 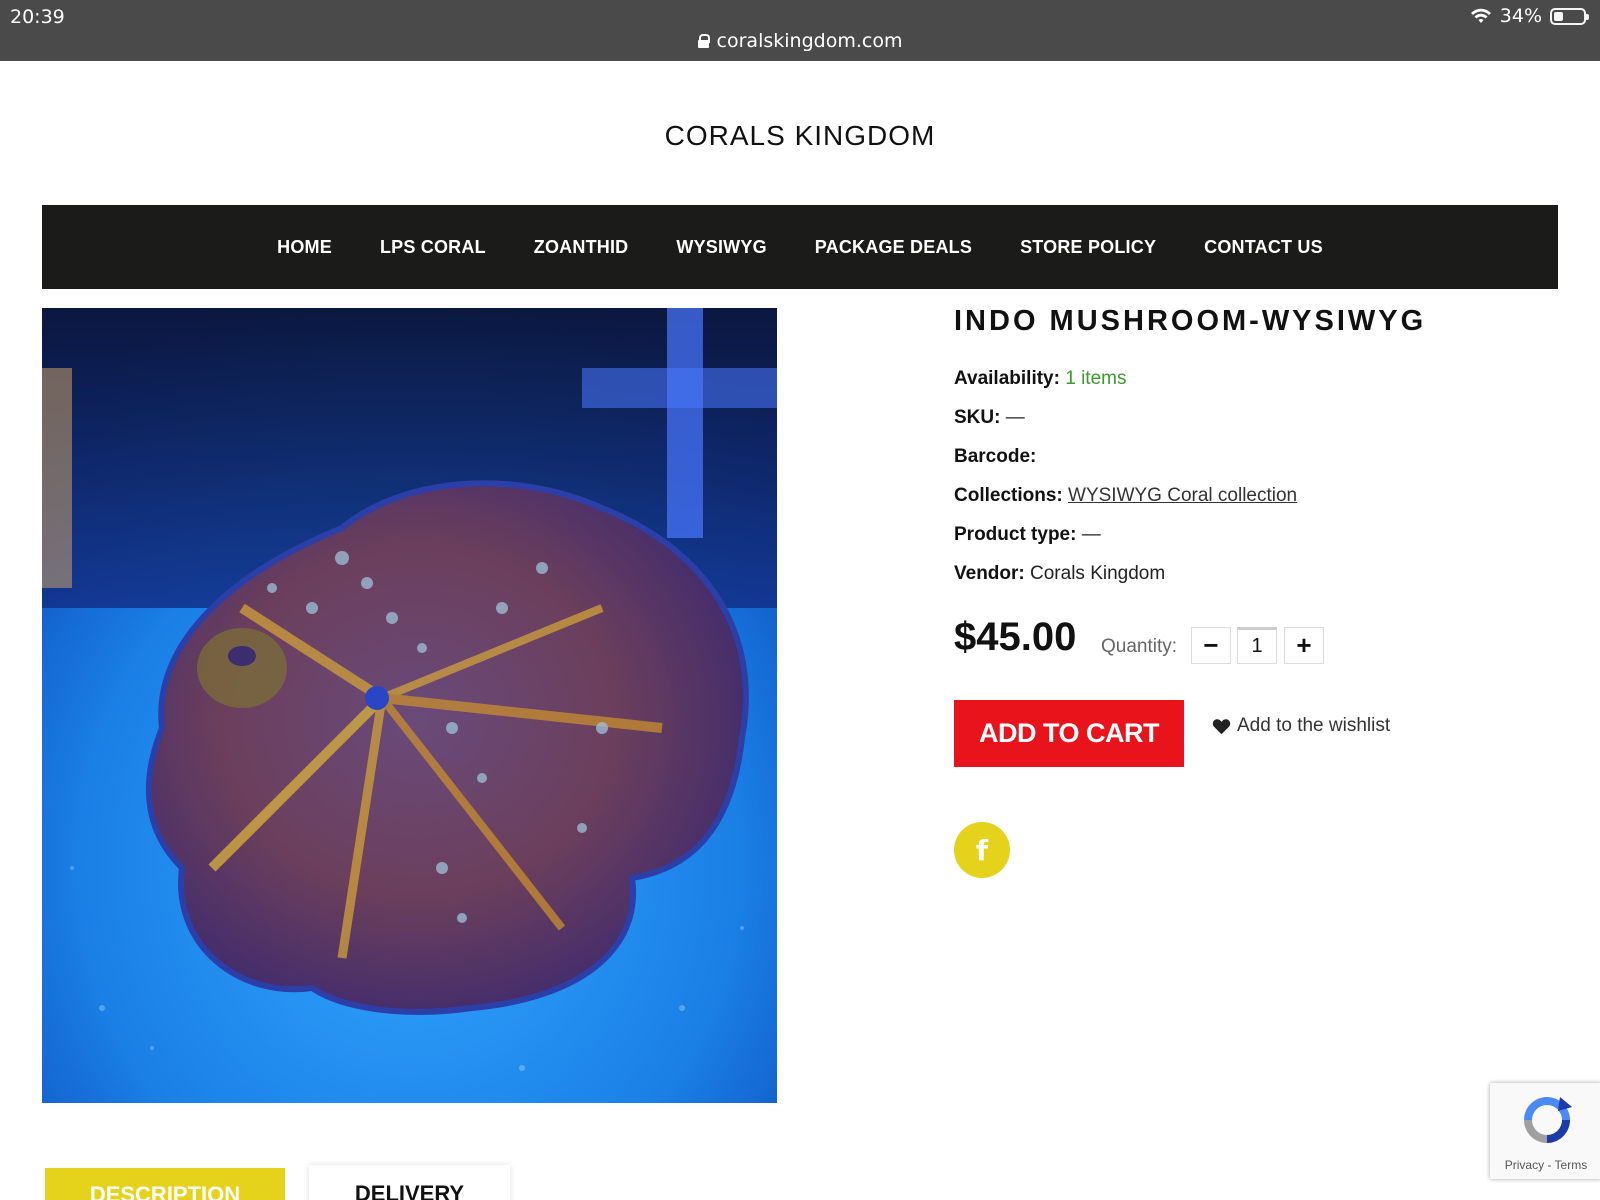 I want to click on url-text: coralskingdom.com, so click(x=809, y=41).